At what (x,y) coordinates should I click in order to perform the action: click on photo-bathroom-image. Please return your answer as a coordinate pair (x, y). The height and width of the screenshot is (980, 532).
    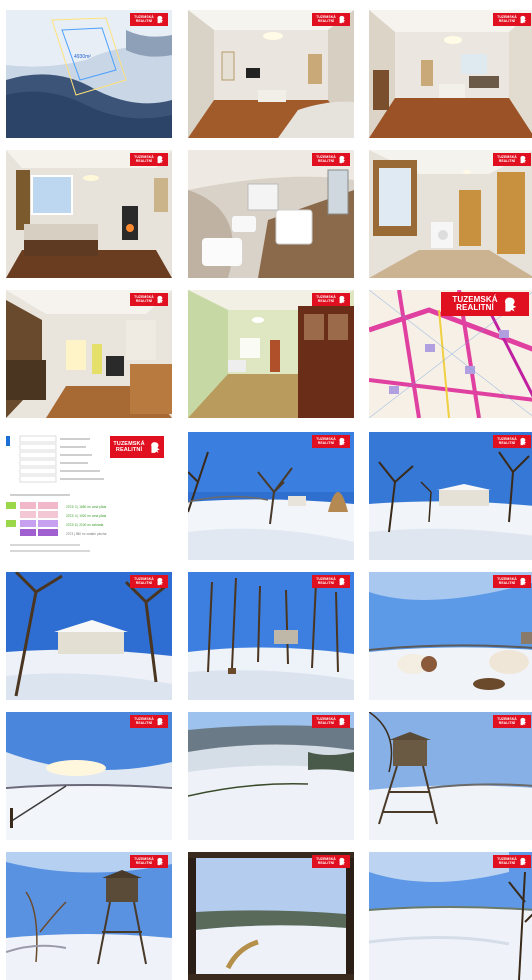
    Looking at the image, I should click on (271, 214).